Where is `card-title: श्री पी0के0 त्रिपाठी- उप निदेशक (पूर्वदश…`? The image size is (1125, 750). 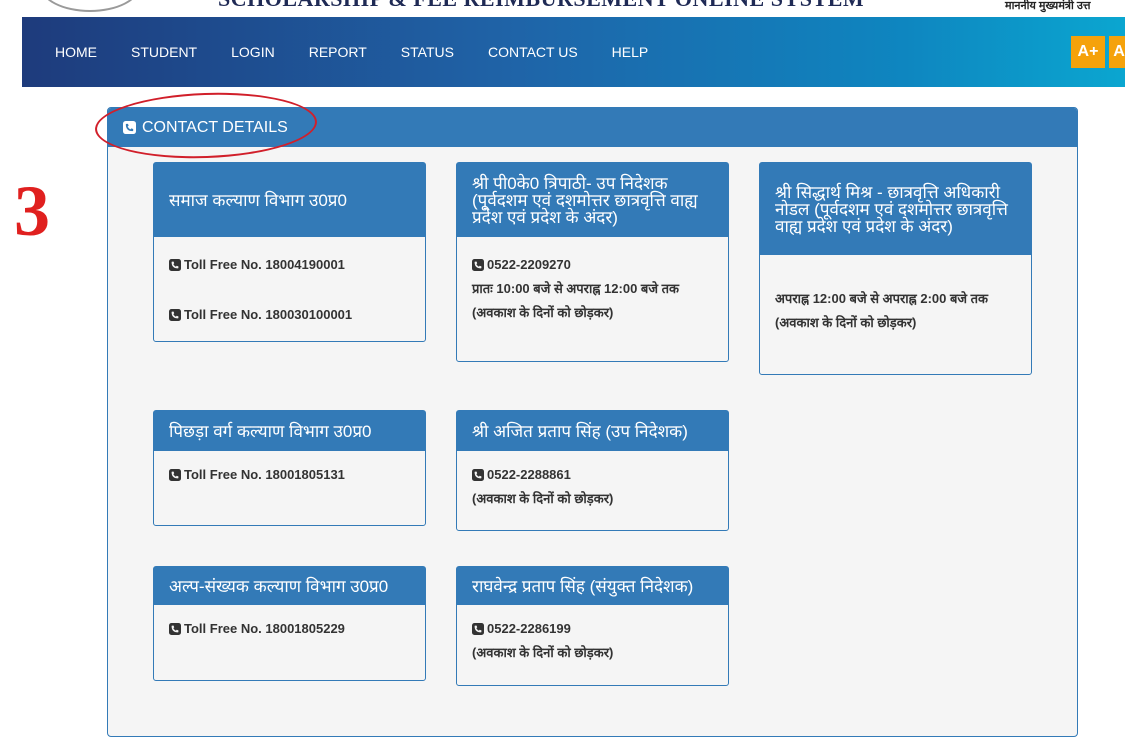
card-title: श्री पी0के0 त्रिपाठी- उप निदेशक (पूर्वदश… is located at coordinates (592, 200).